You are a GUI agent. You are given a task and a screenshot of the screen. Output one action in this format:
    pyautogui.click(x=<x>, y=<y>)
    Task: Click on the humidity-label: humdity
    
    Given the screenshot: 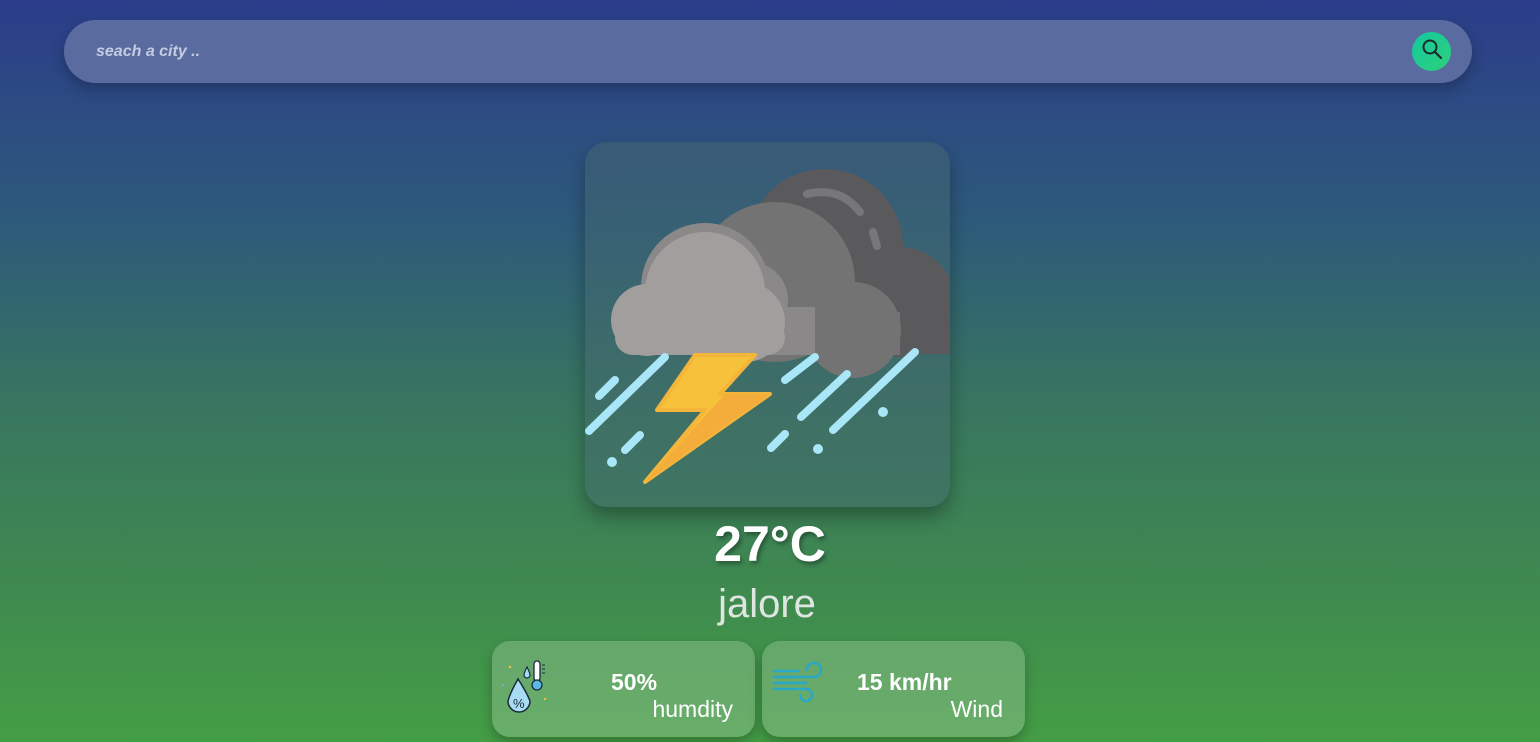 What is the action you would take?
    pyautogui.click(x=692, y=709)
    